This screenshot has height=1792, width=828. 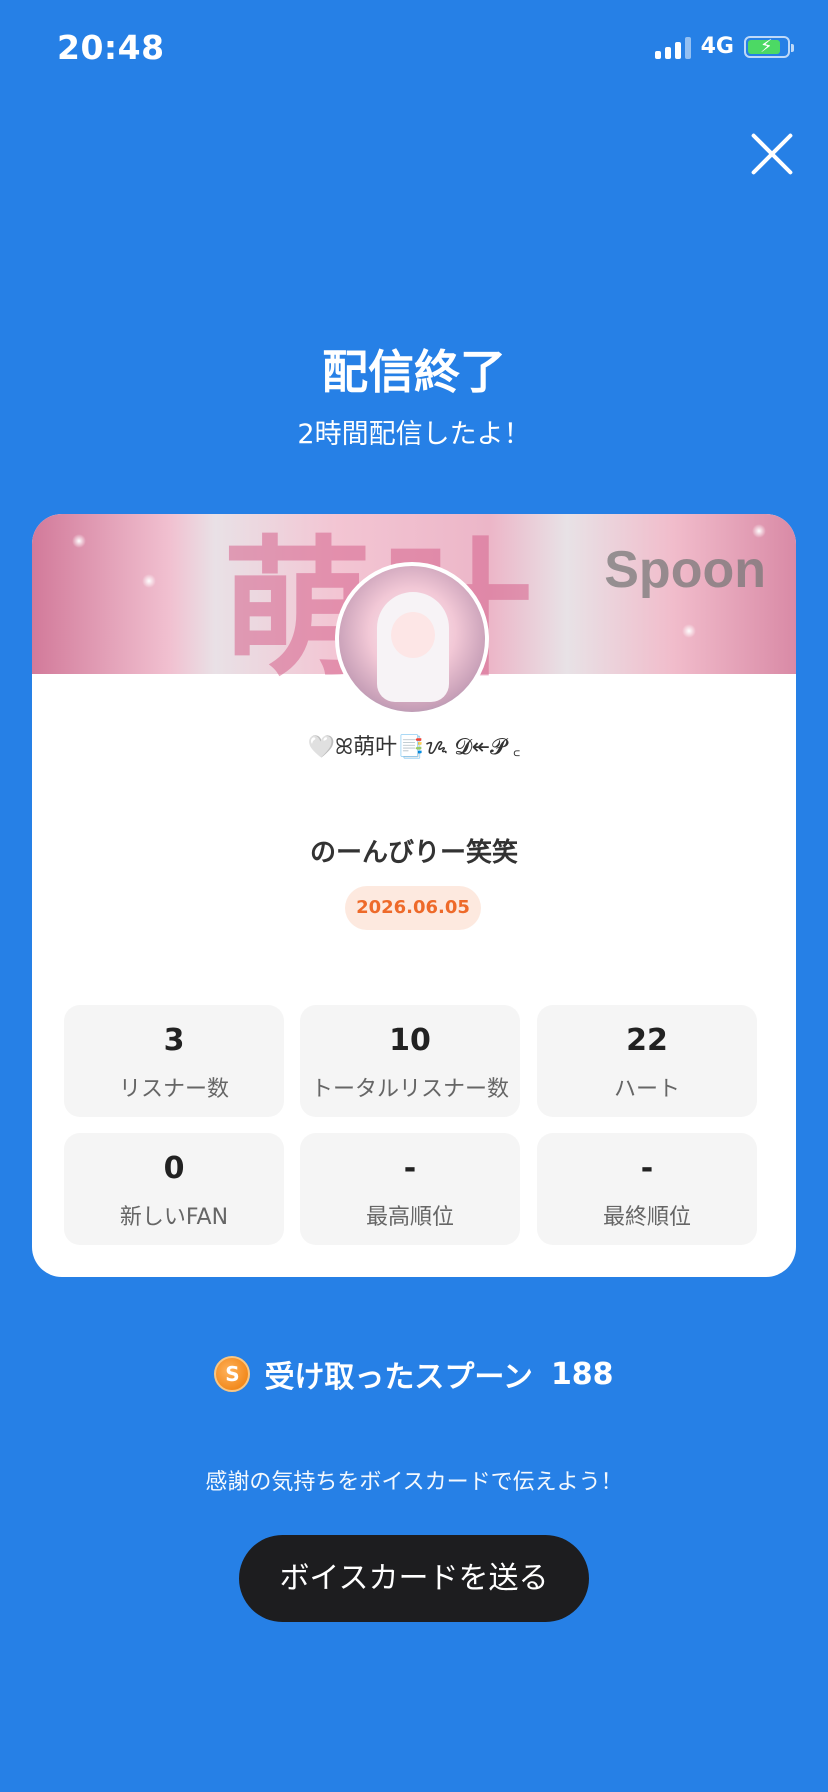 What do you see at coordinates (647, 1189) in the screenshot?
I see `stat-final-rank: - 最終順位` at bounding box center [647, 1189].